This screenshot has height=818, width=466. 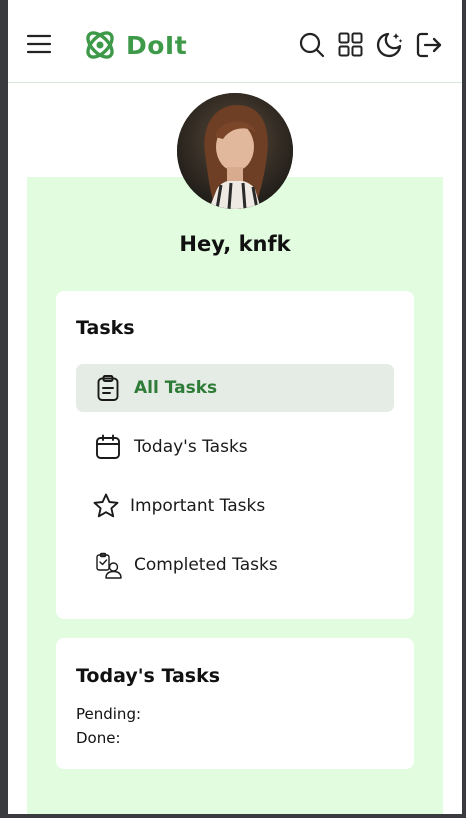 I want to click on nav-item-todays-tasks: Today's Tasks, so click(x=235, y=447).